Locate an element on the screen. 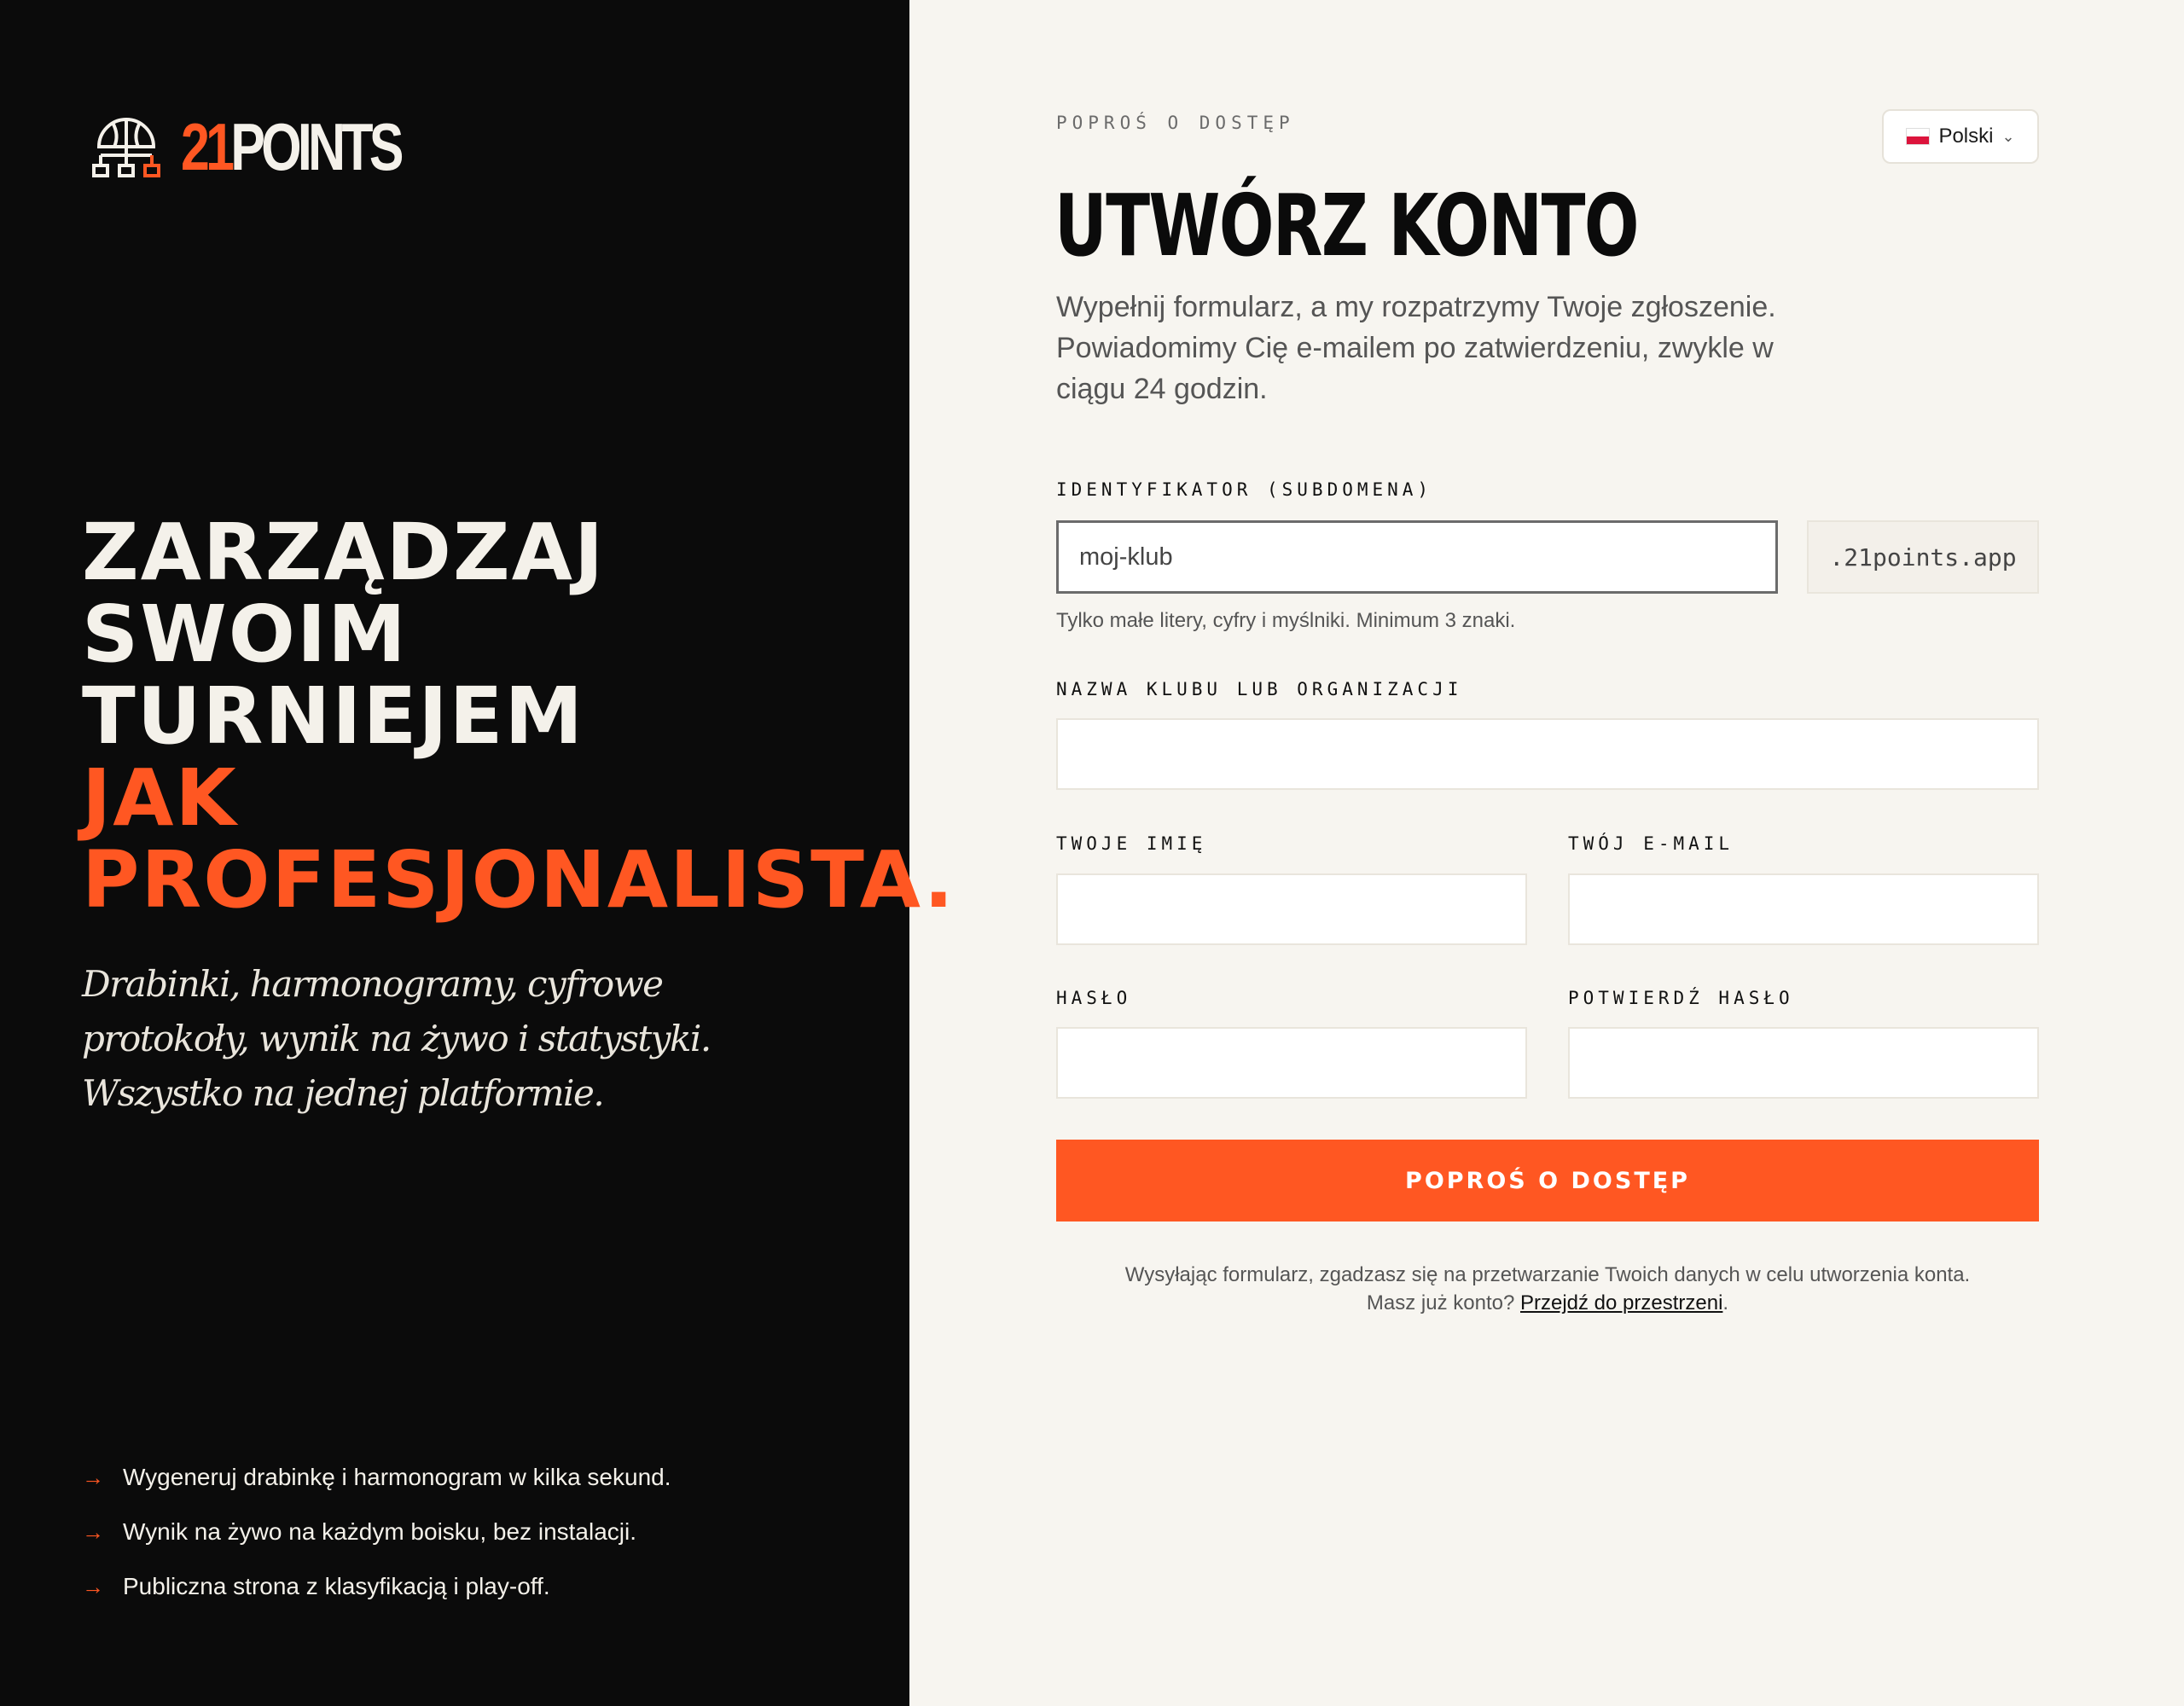 The width and height of the screenshot is (2184, 1706). logo-word: POINTS is located at coordinates (317, 146).